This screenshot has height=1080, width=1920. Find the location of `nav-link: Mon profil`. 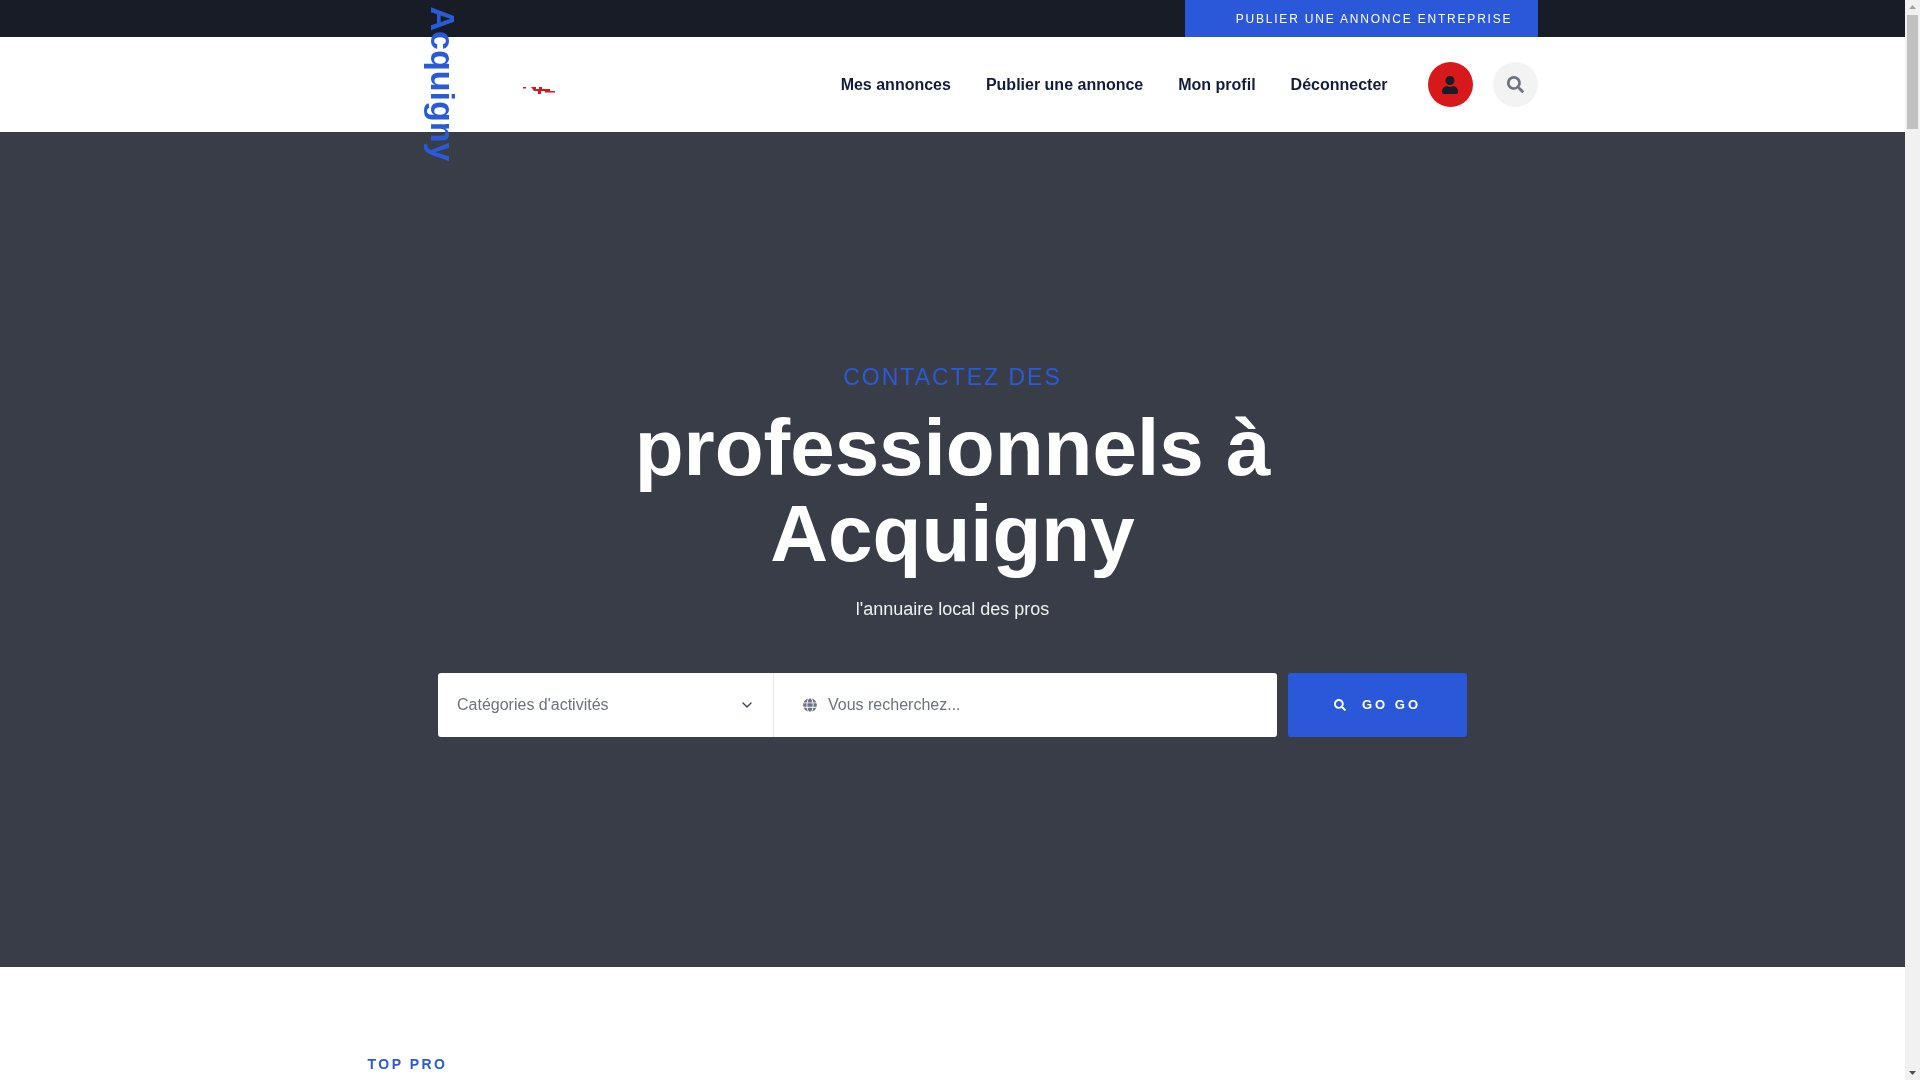

nav-link: Mon profil is located at coordinates (1217, 84).